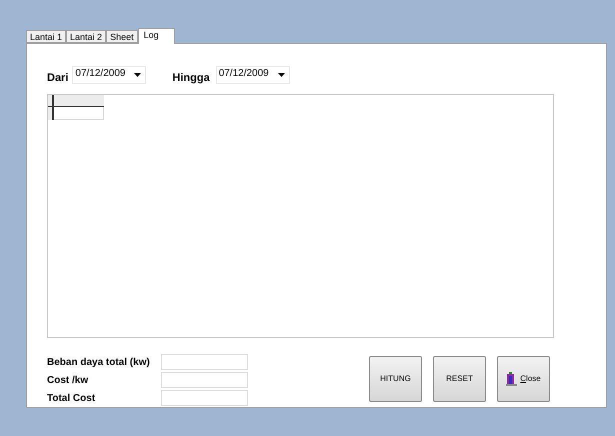  I want to click on from-label: Dari, so click(57, 78).